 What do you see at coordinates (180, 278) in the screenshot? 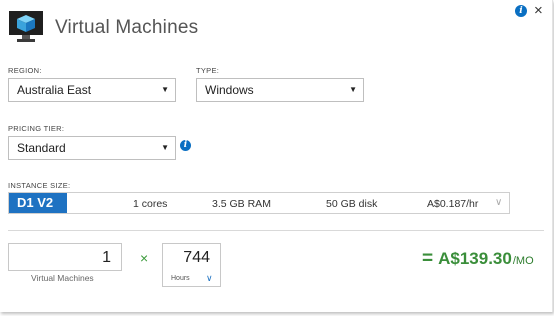
I see `hours-label: Hours` at bounding box center [180, 278].